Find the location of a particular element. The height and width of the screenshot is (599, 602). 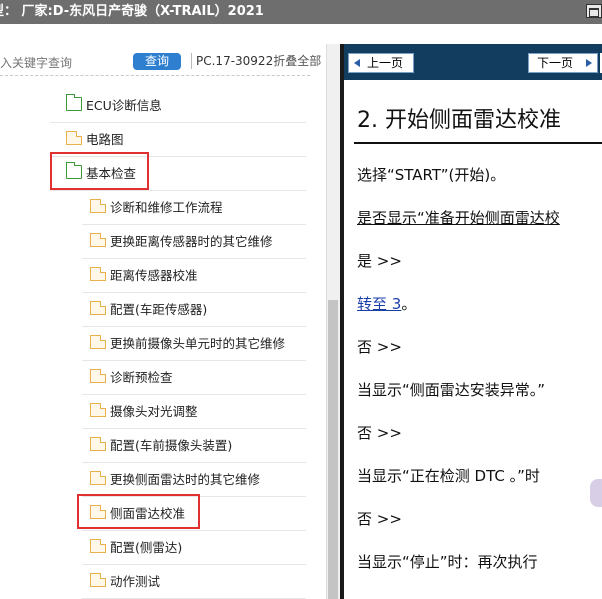

tree-item: 配置(车前摄像头装置) is located at coordinates (161, 444).